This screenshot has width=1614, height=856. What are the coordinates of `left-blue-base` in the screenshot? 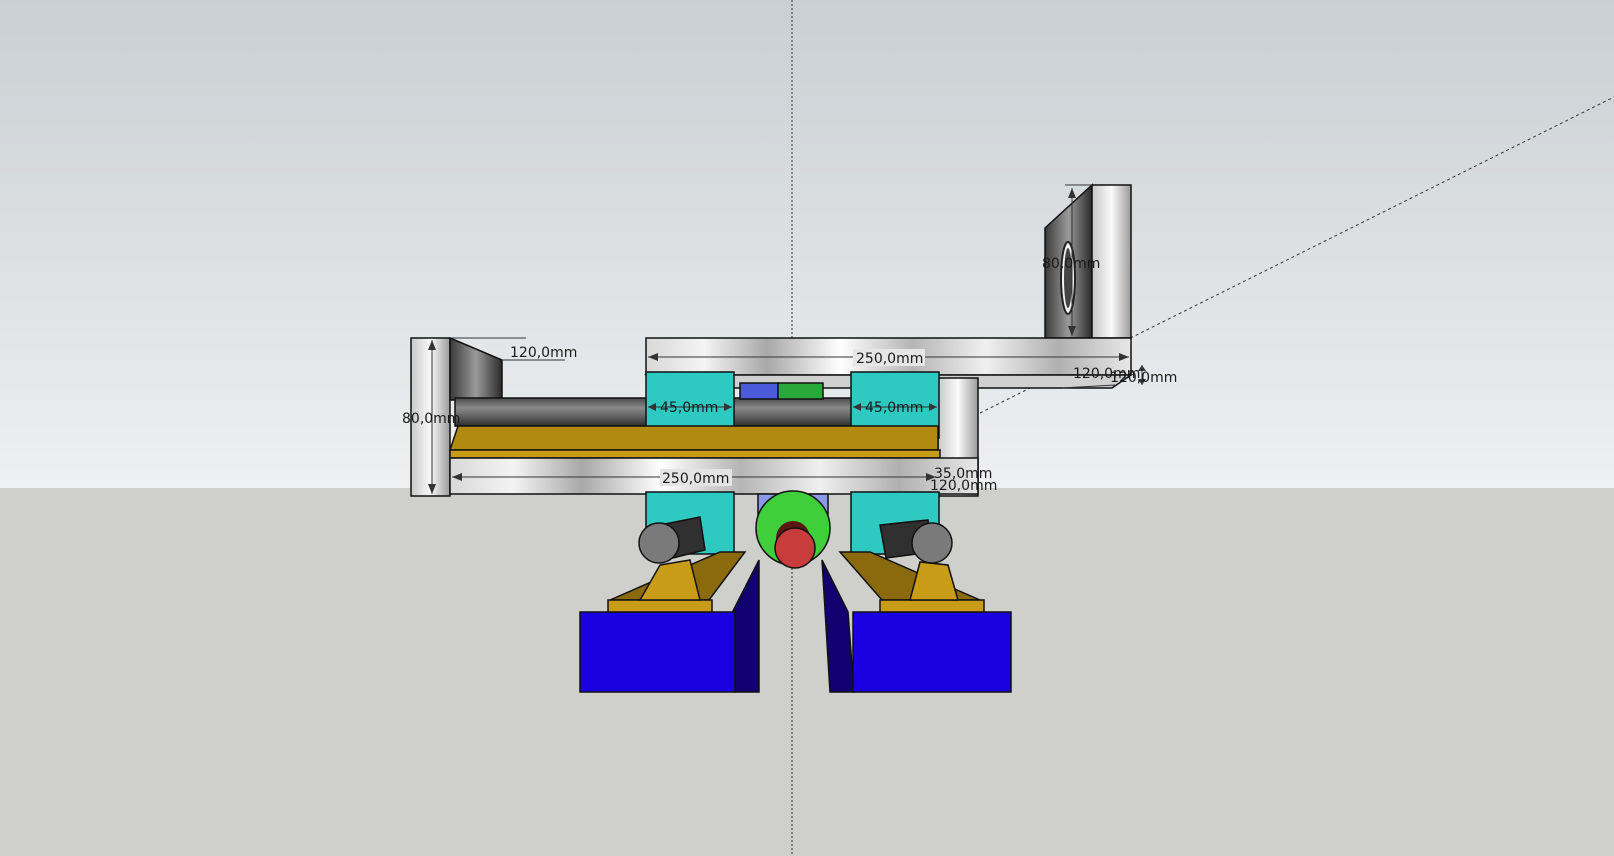 It's located at (657, 652).